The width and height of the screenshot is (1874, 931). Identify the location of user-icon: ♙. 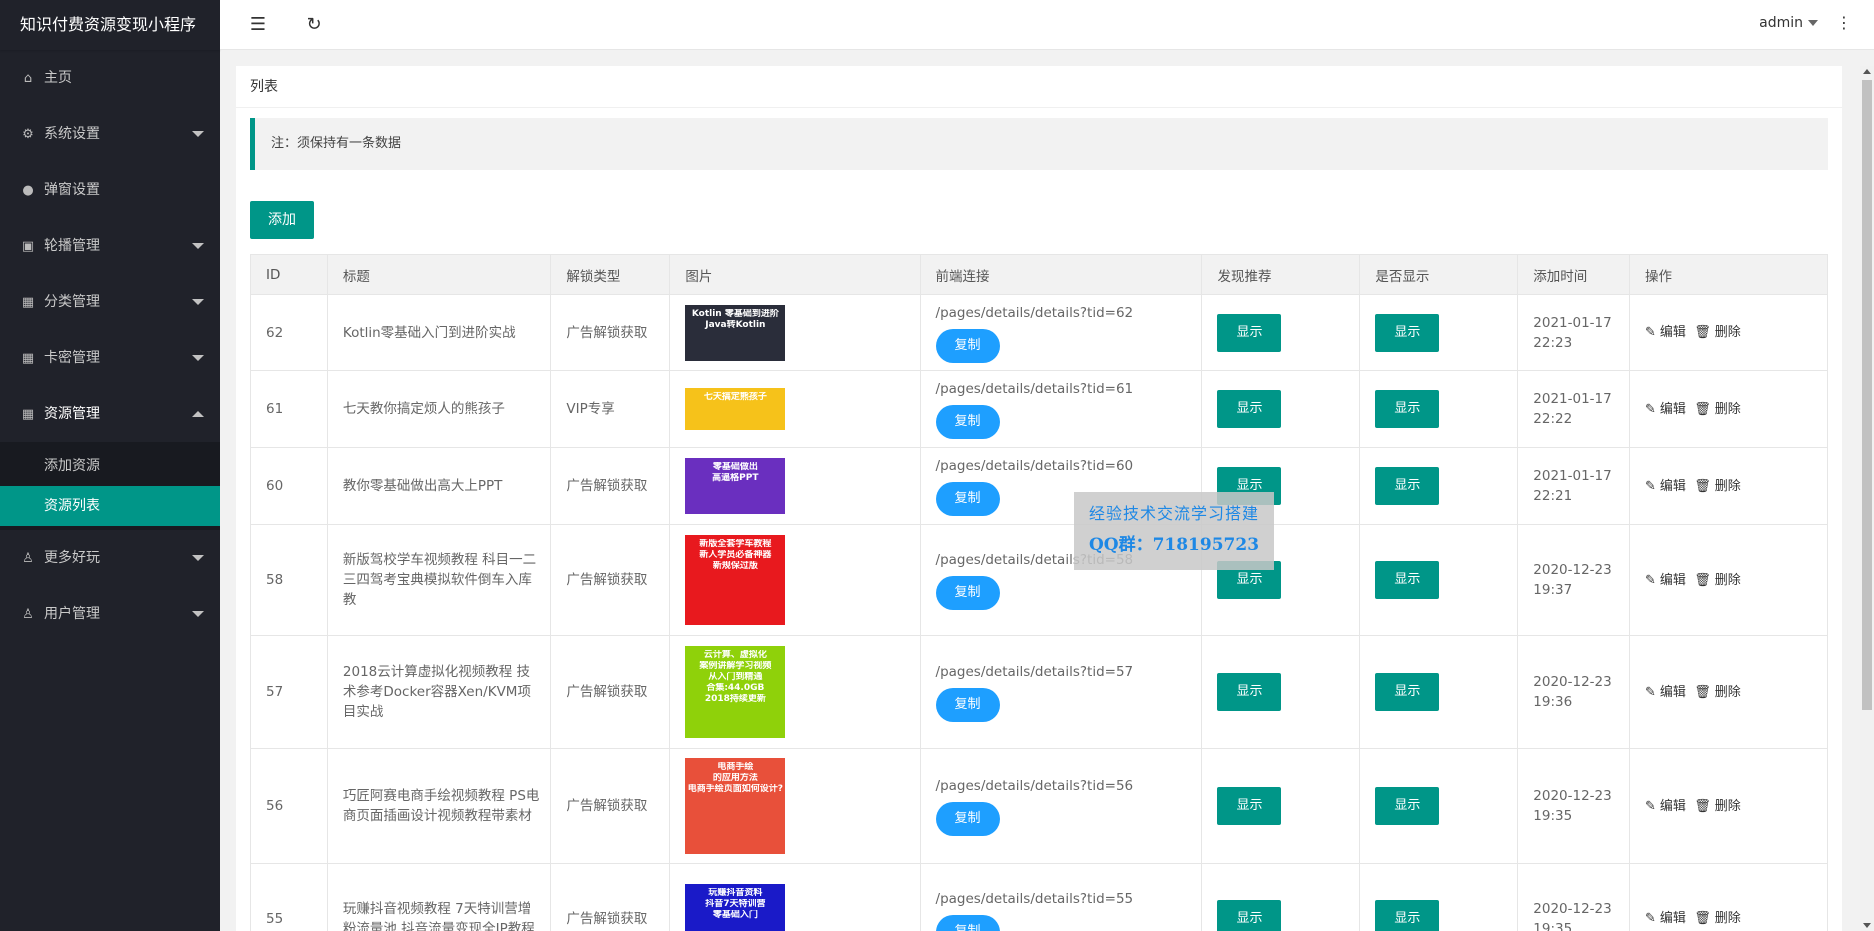
(28, 614).